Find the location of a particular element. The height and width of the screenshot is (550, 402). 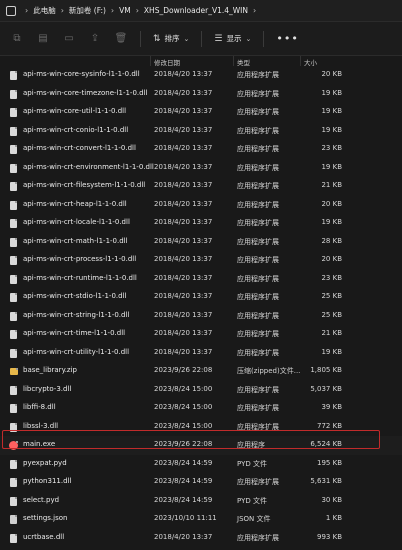

paste-icon: ▤ is located at coordinates (43, 39).